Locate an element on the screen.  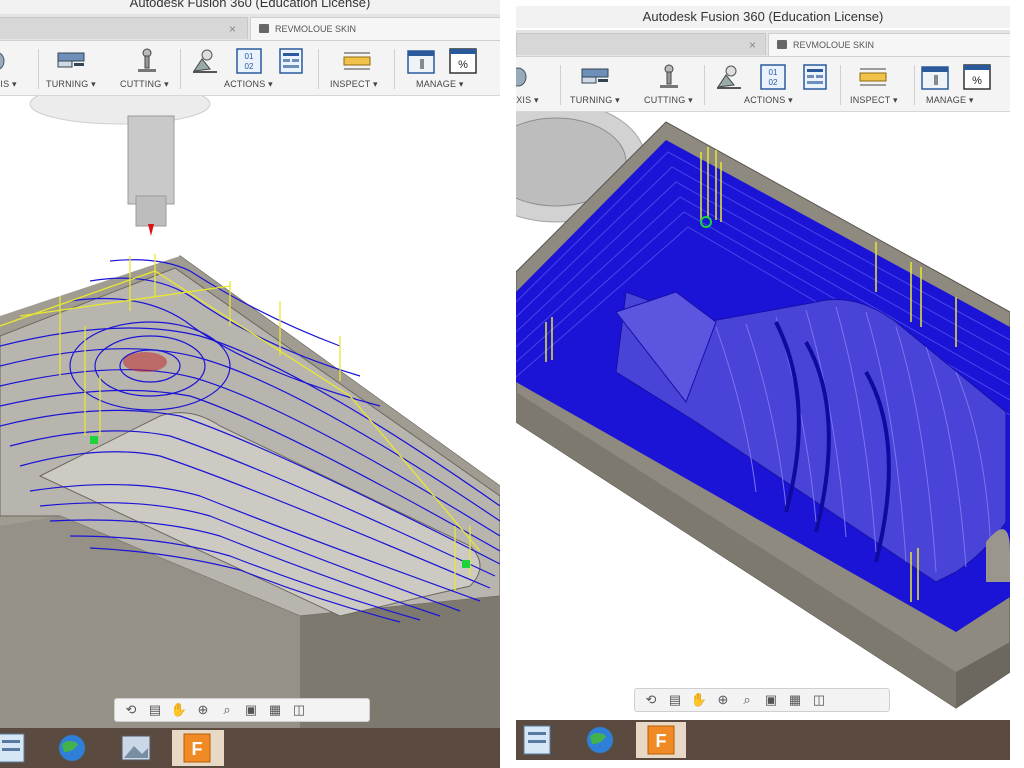
window-title: Autodesk Fusion 360 (Education License) is located at coordinates (763, 17).